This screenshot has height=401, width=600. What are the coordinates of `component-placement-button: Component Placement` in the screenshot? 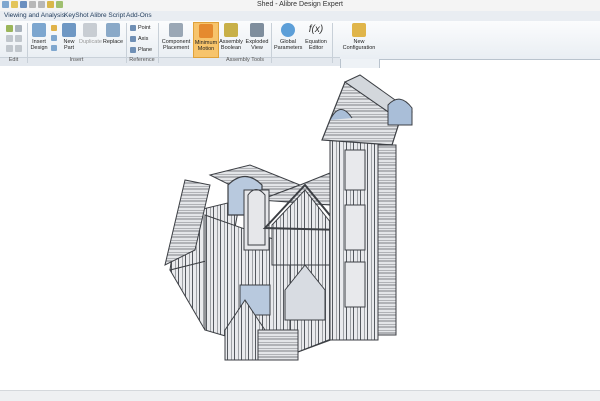 It's located at (176, 37).